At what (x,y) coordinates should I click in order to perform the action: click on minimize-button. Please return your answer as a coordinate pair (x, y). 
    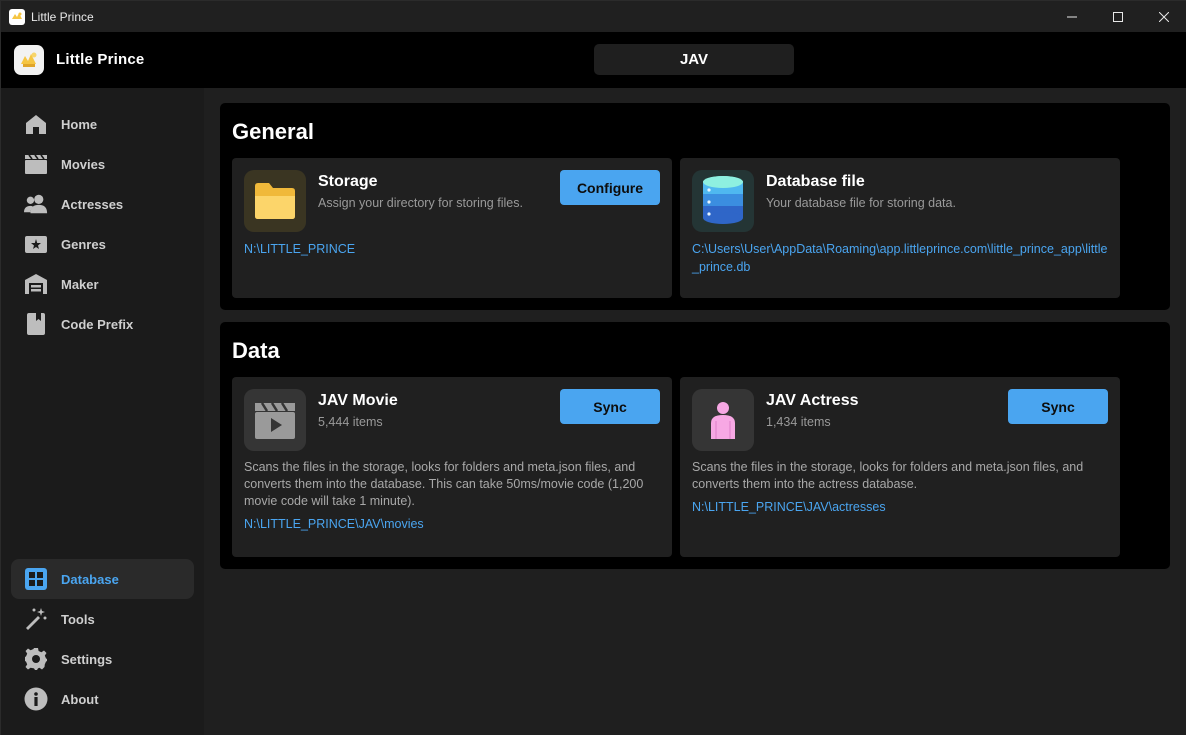
    Looking at the image, I should click on (1072, 16).